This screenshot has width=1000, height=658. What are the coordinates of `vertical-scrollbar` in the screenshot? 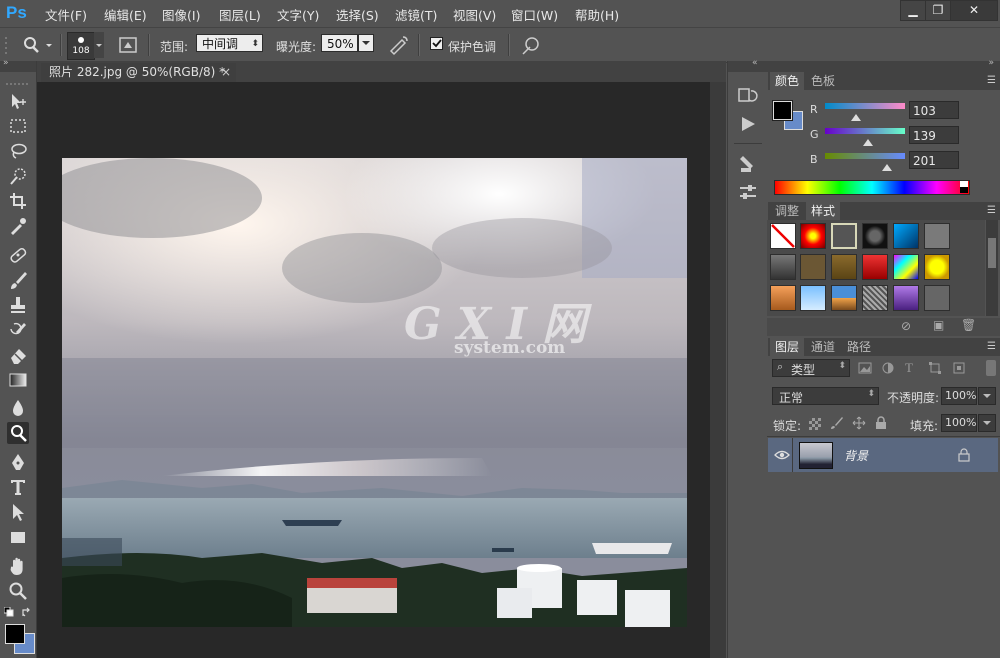 It's located at (718, 370).